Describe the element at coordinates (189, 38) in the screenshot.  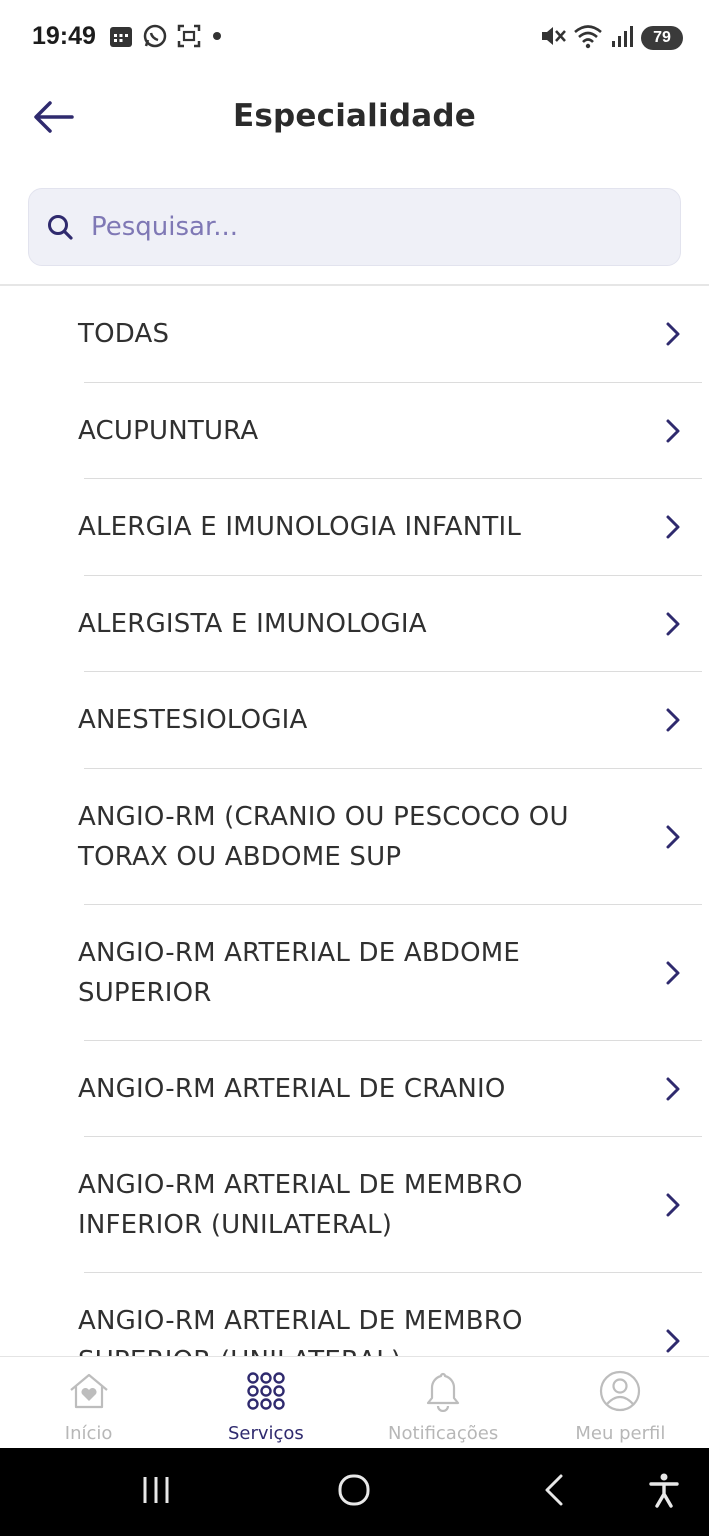
I see `screenshot-icon` at that location.